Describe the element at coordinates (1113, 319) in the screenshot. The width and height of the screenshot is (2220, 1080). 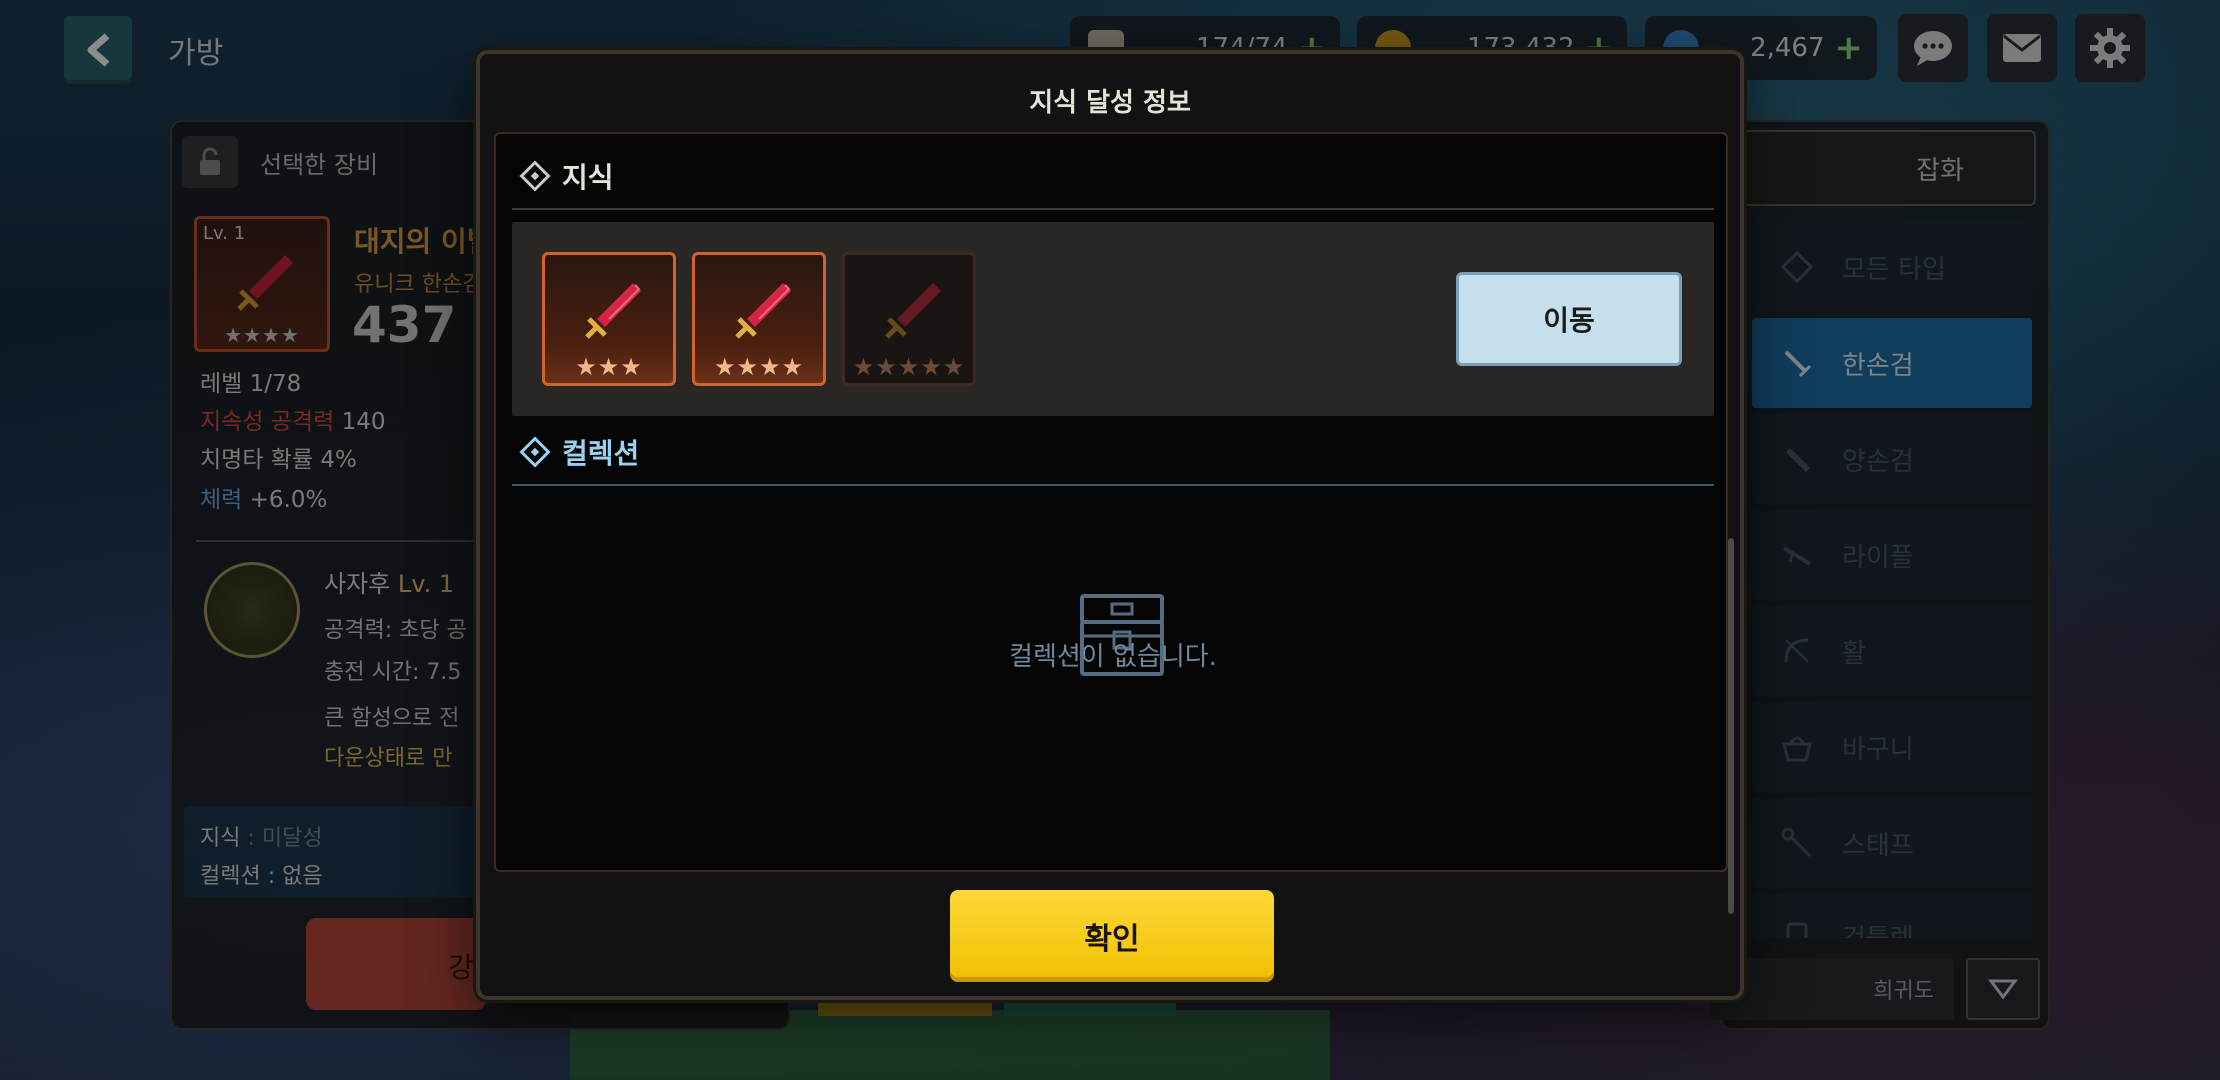
I see `knowledge-item-row: ★★★ ★★★★ ★★★★★ 이동` at that location.